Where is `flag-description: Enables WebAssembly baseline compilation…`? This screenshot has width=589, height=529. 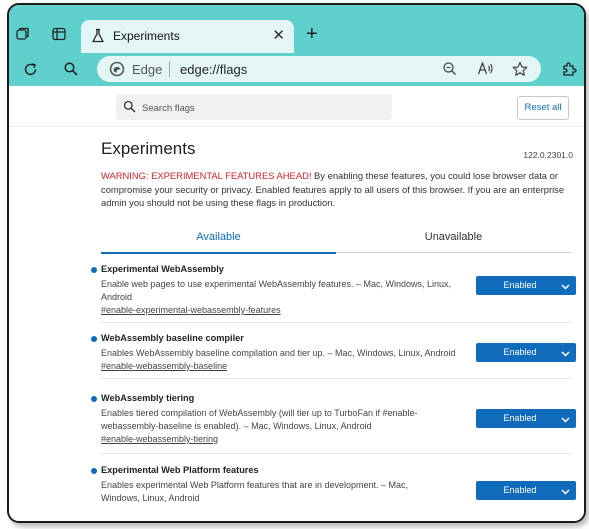
flag-description: Enables WebAssembly baseline compilation… is located at coordinates (278, 353).